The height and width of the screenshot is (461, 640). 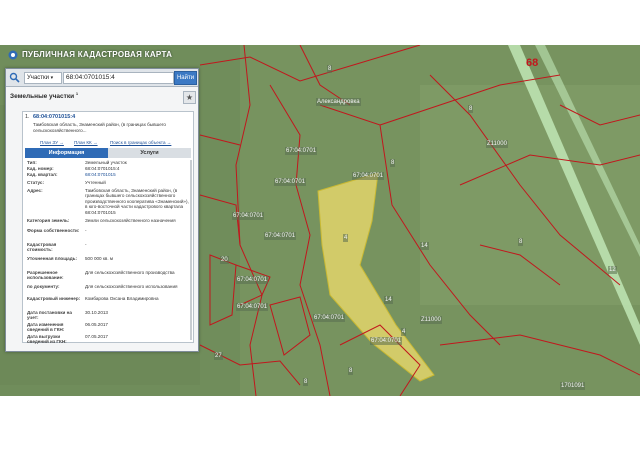 What do you see at coordinates (86, 142) in the screenshot?
I see `plan-kk-link: План КК →` at bounding box center [86, 142].